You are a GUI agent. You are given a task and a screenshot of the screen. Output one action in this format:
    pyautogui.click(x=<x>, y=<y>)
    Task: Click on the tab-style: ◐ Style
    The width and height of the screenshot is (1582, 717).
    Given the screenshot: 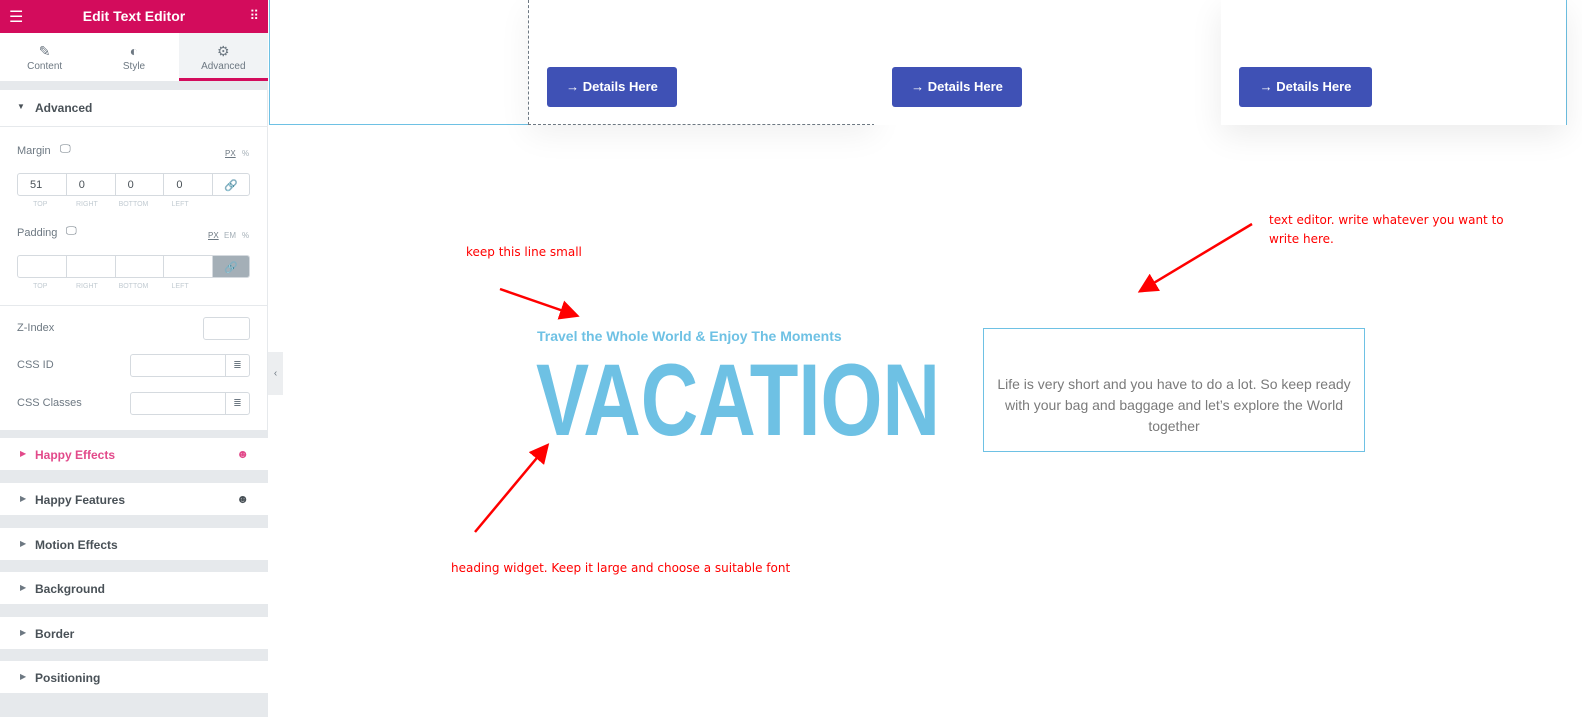 What is the action you would take?
    pyautogui.click(x=133, y=57)
    